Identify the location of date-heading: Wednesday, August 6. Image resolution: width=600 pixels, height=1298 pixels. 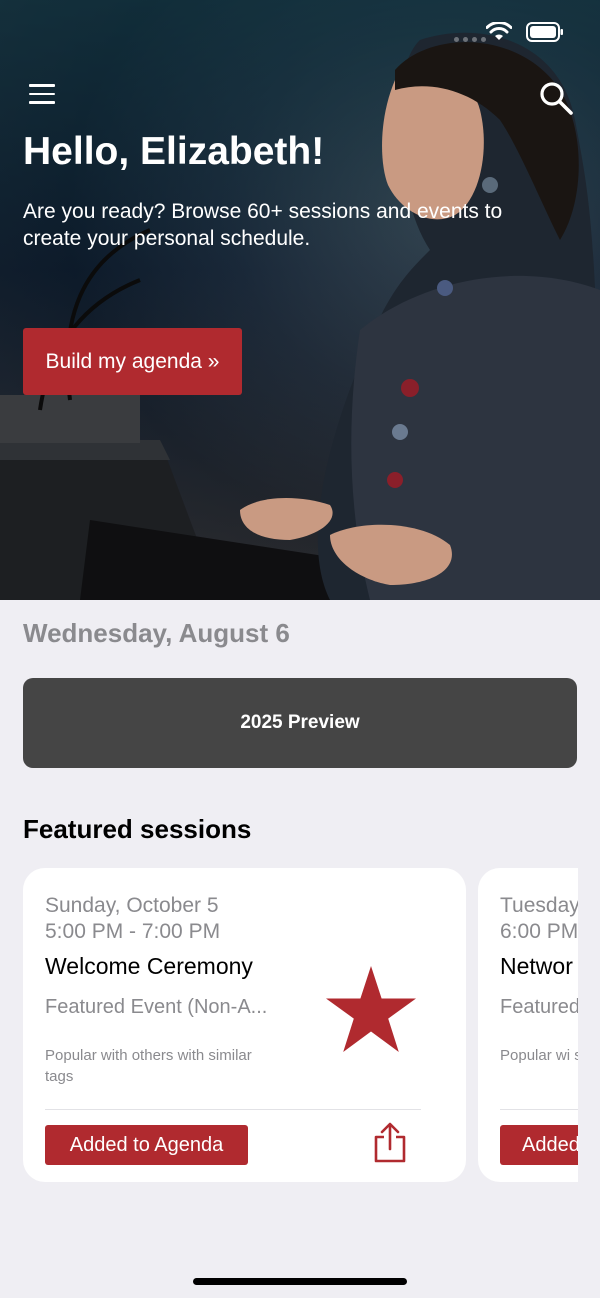
(156, 633).